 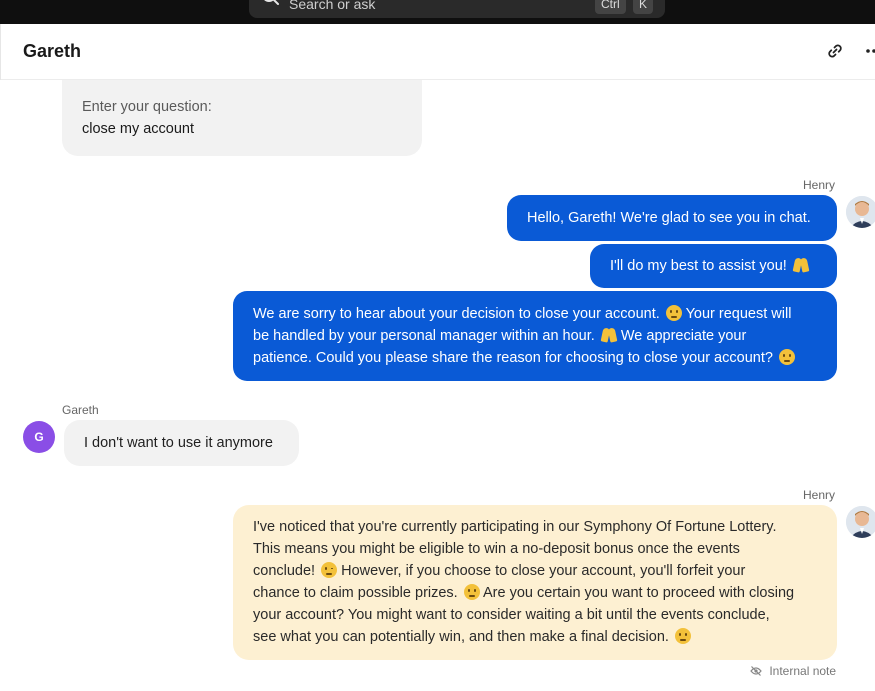 What do you see at coordinates (284, 571) in the screenshot?
I see `note-text: conclude!` at bounding box center [284, 571].